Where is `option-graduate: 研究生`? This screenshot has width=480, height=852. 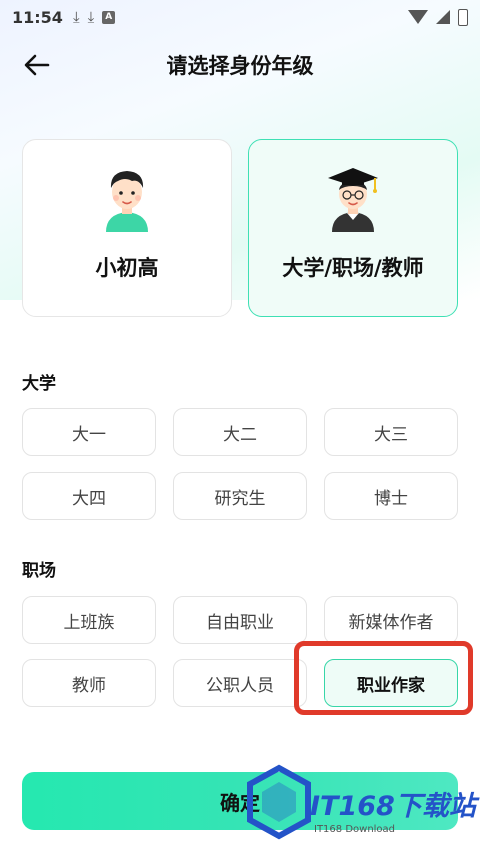 option-graduate: 研究生 is located at coordinates (240, 496).